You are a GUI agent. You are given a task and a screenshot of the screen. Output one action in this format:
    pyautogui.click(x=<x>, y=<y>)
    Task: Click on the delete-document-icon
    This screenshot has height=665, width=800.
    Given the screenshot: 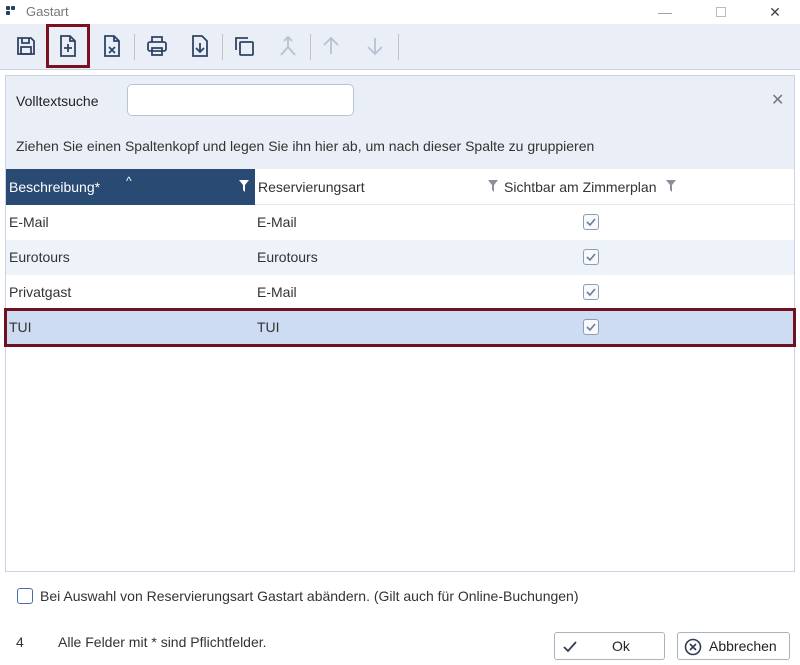 What is the action you would take?
    pyautogui.click(x=112, y=46)
    